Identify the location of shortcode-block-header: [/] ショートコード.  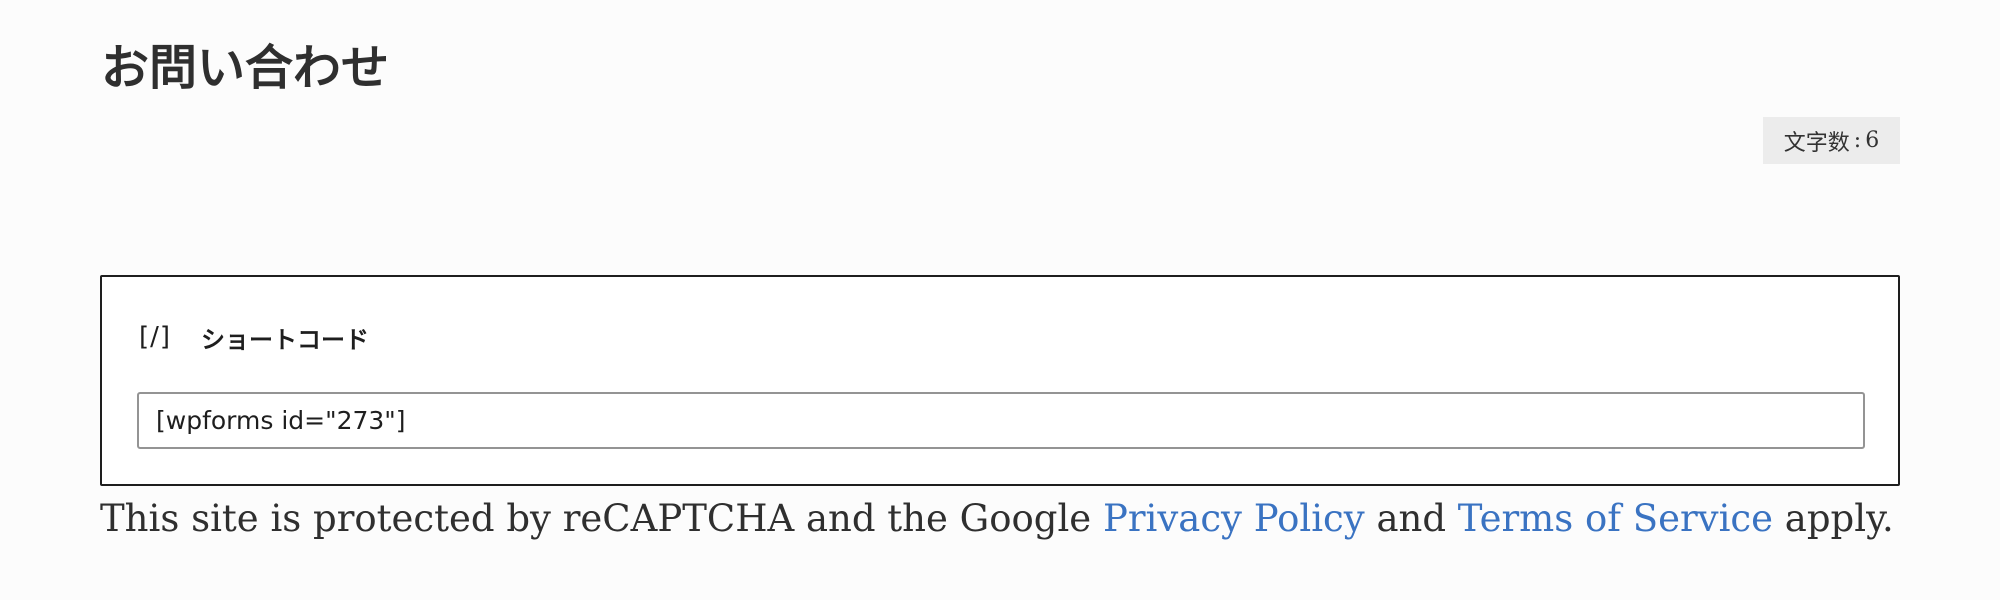
(254, 337).